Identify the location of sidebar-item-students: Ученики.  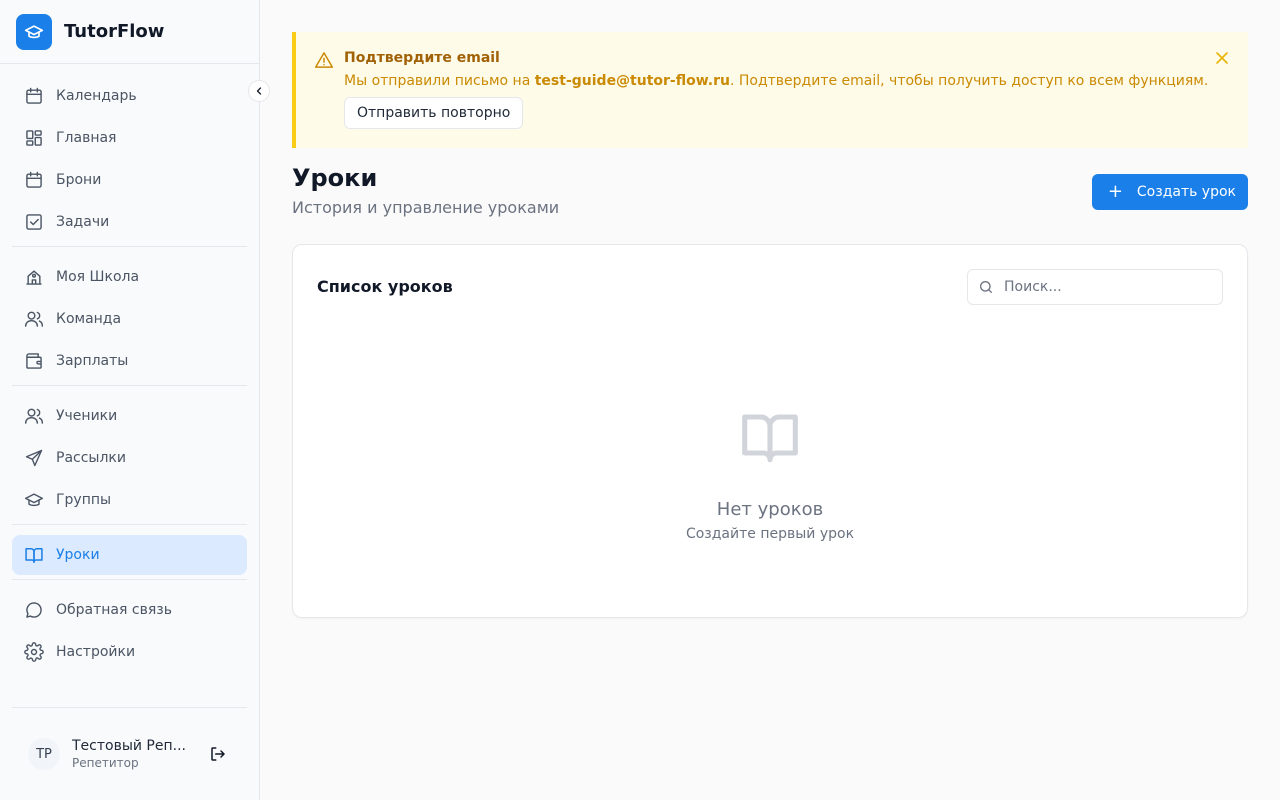
(129, 416).